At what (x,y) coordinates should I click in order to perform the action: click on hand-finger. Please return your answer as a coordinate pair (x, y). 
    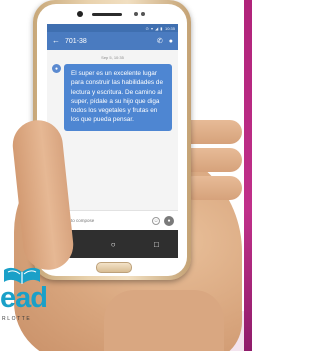
    Looking at the image, I should click on (212, 188).